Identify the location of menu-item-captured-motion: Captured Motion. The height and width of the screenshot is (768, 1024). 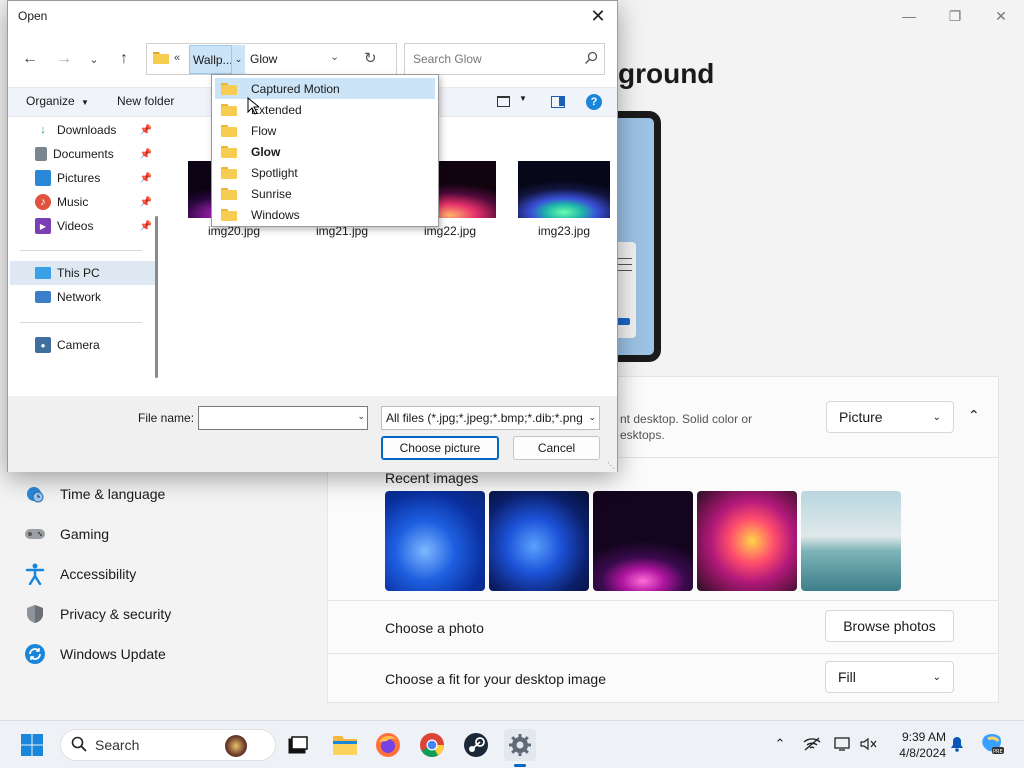
(325, 88).